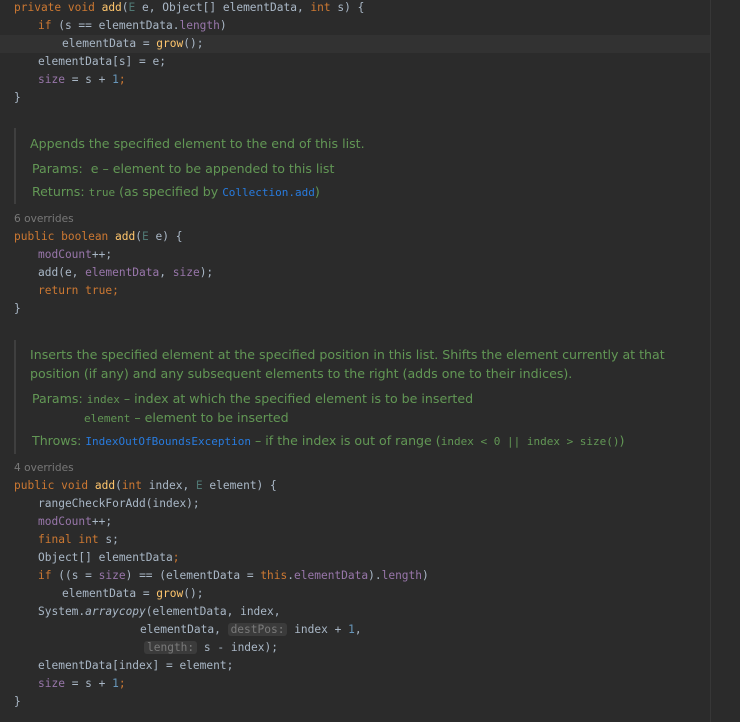 The width and height of the screenshot is (740, 722). What do you see at coordinates (132, 26) in the screenshot?
I see `code-line: if (s == elementData.length)` at bounding box center [132, 26].